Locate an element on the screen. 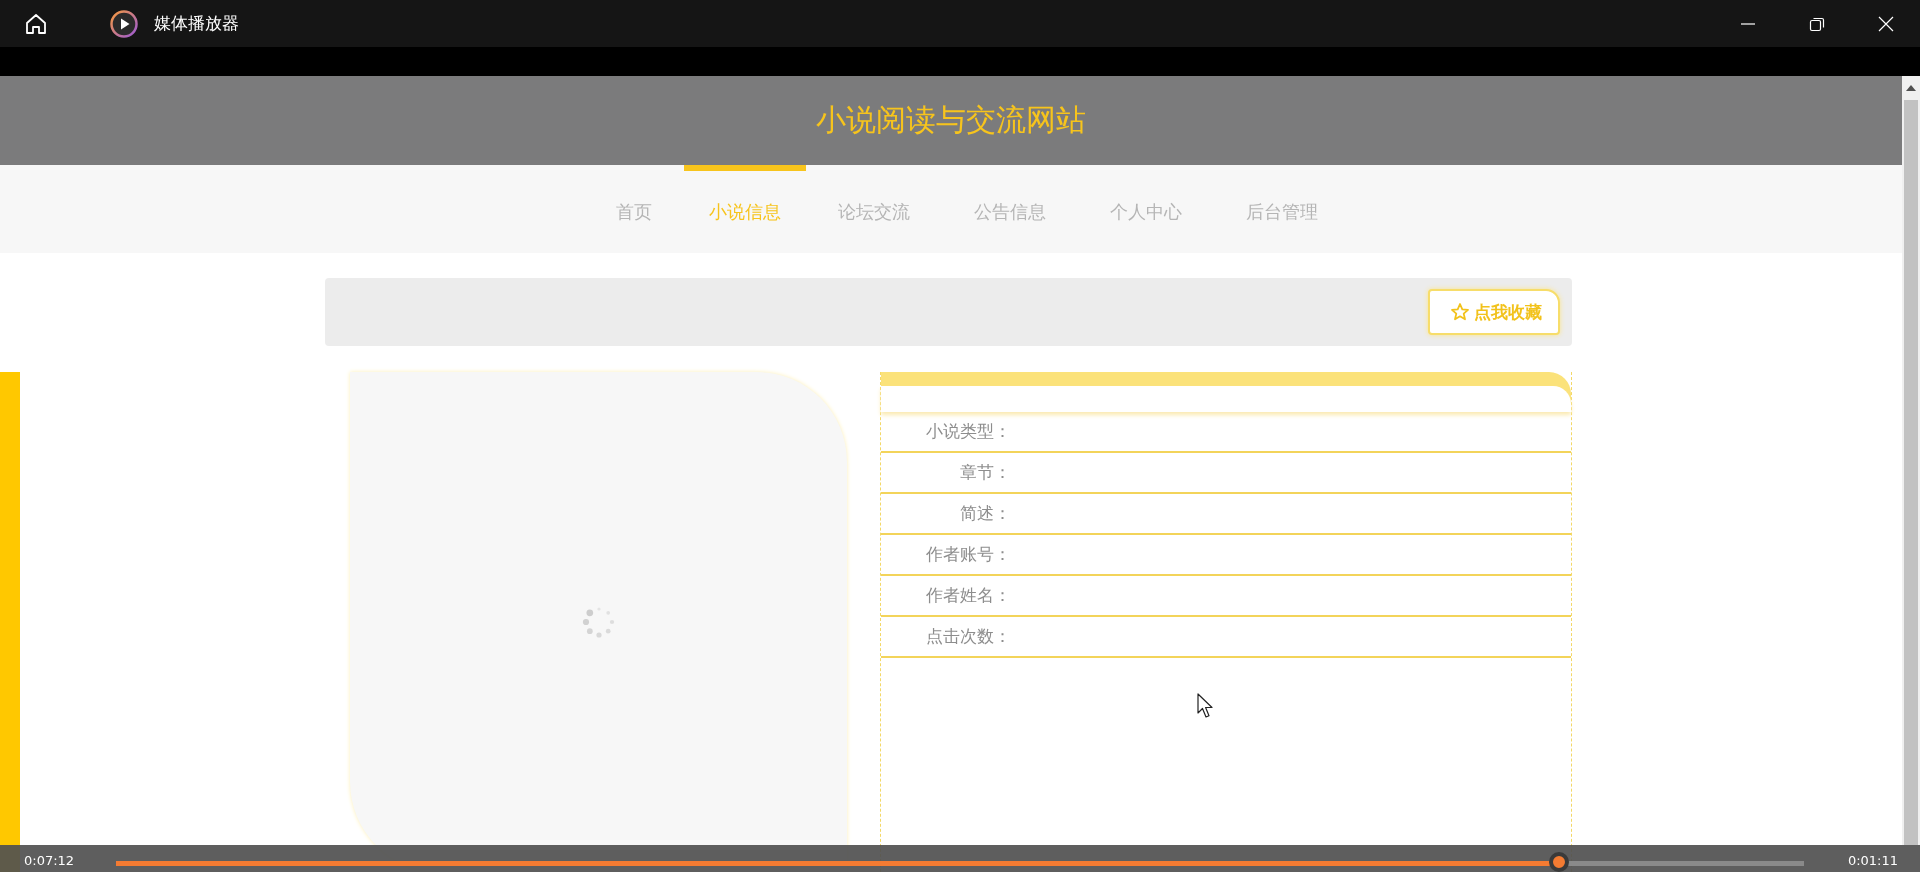 The width and height of the screenshot is (1920, 872). site-title: 小说阅读与交流网站 is located at coordinates (951, 120).